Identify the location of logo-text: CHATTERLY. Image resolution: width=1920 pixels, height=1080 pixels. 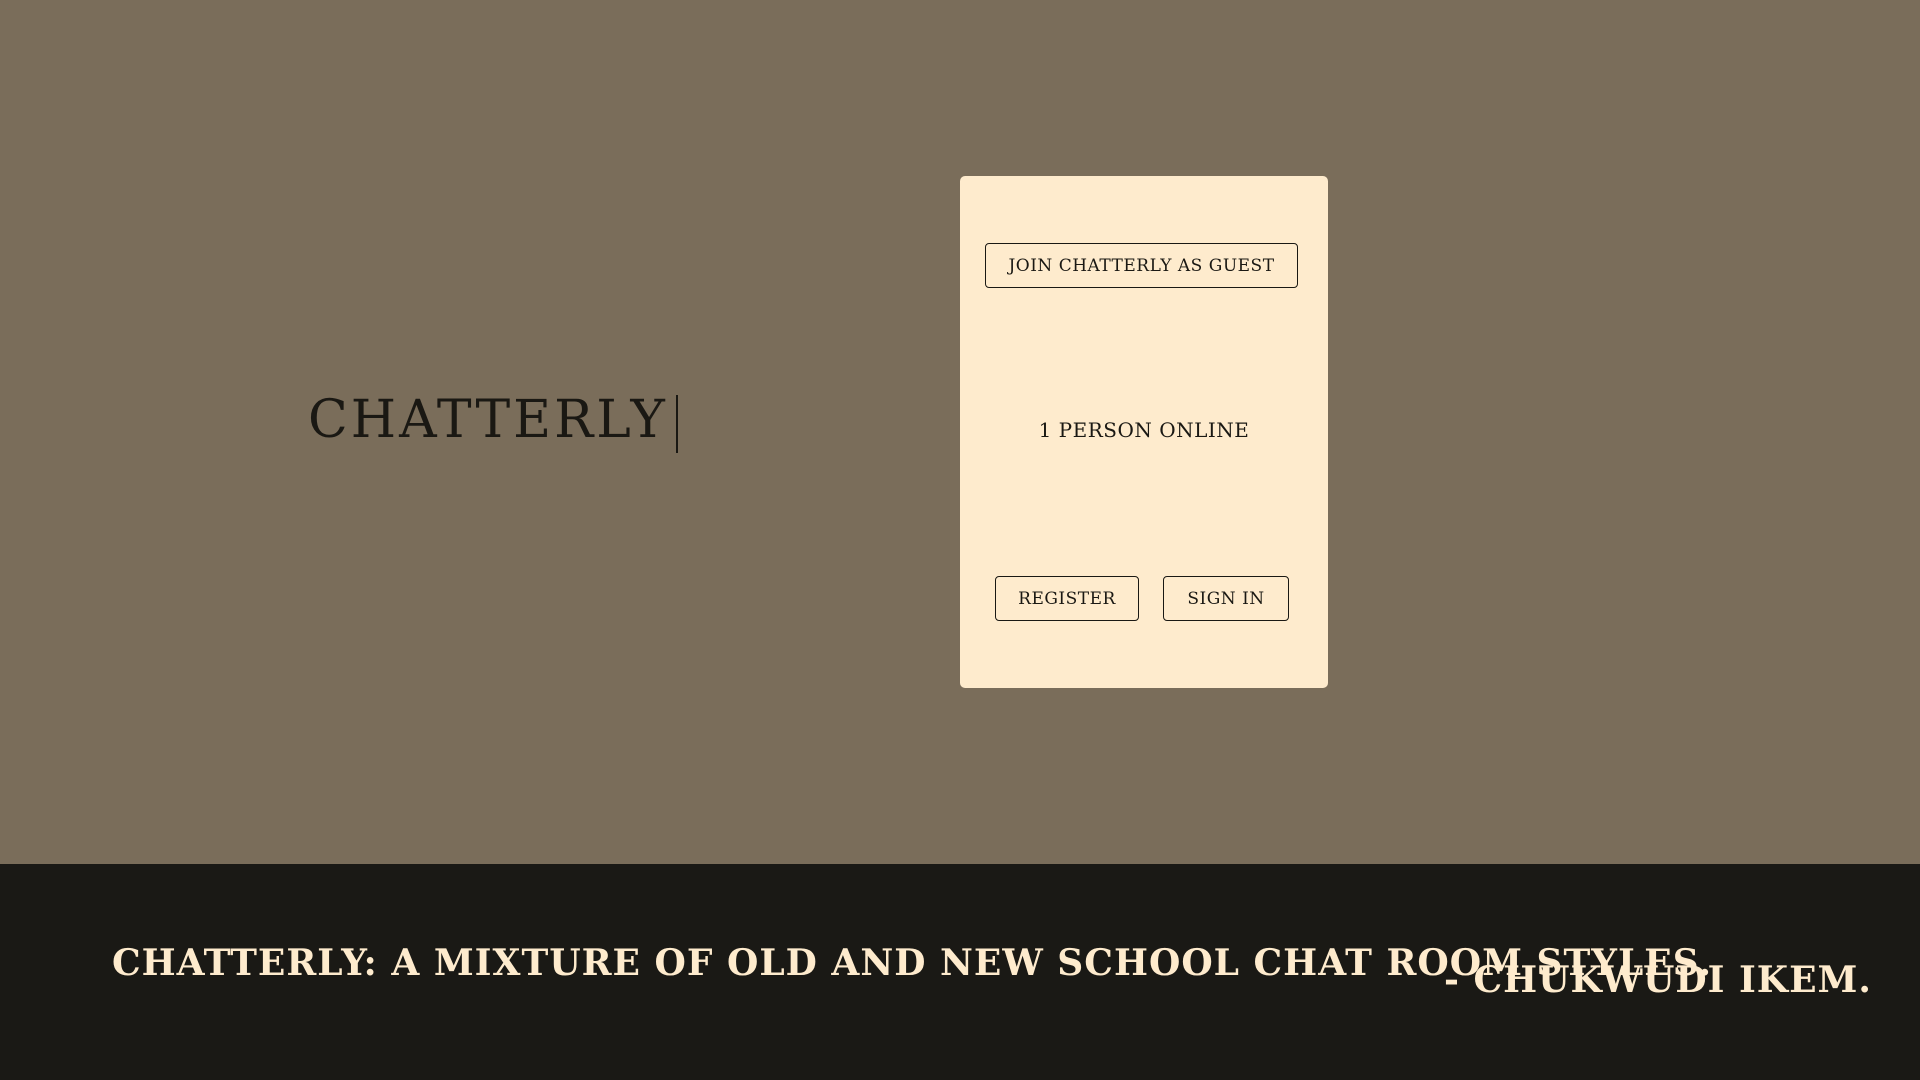
(488, 420).